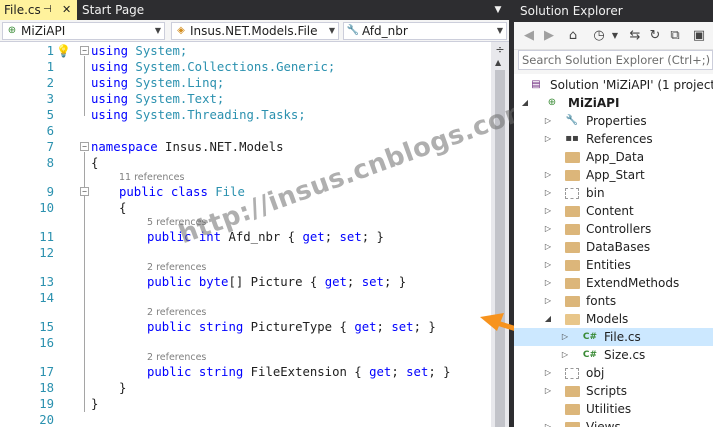 The image size is (713, 427). What do you see at coordinates (622, 337) in the screenshot?
I see `tree-node-label: File.cs` at bounding box center [622, 337].